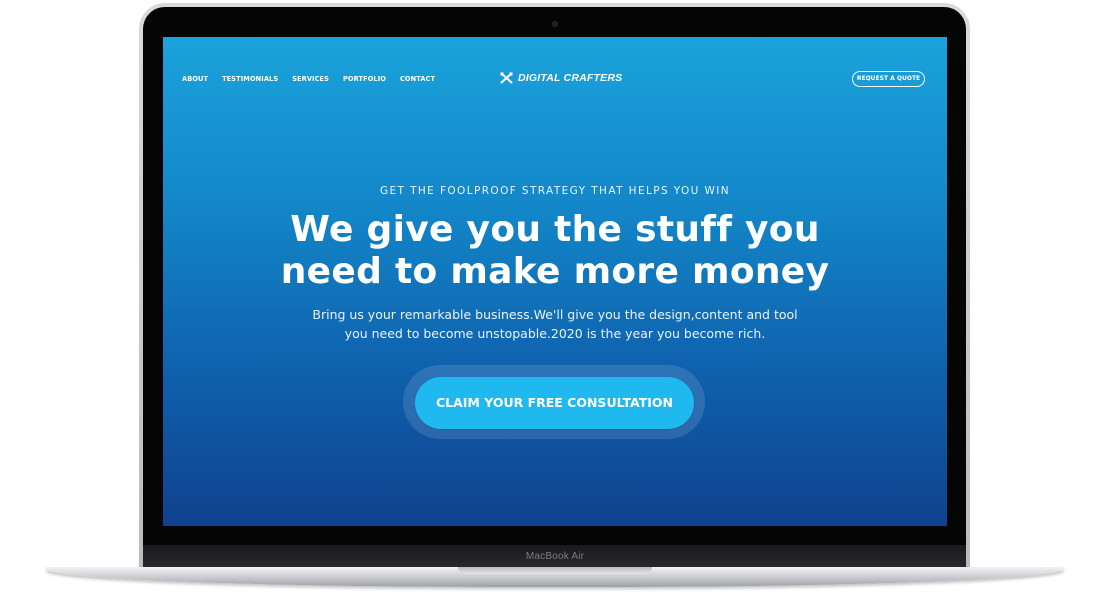 The height and width of the screenshot is (598, 1110). I want to click on device-model-label: MacBook Air, so click(555, 556).